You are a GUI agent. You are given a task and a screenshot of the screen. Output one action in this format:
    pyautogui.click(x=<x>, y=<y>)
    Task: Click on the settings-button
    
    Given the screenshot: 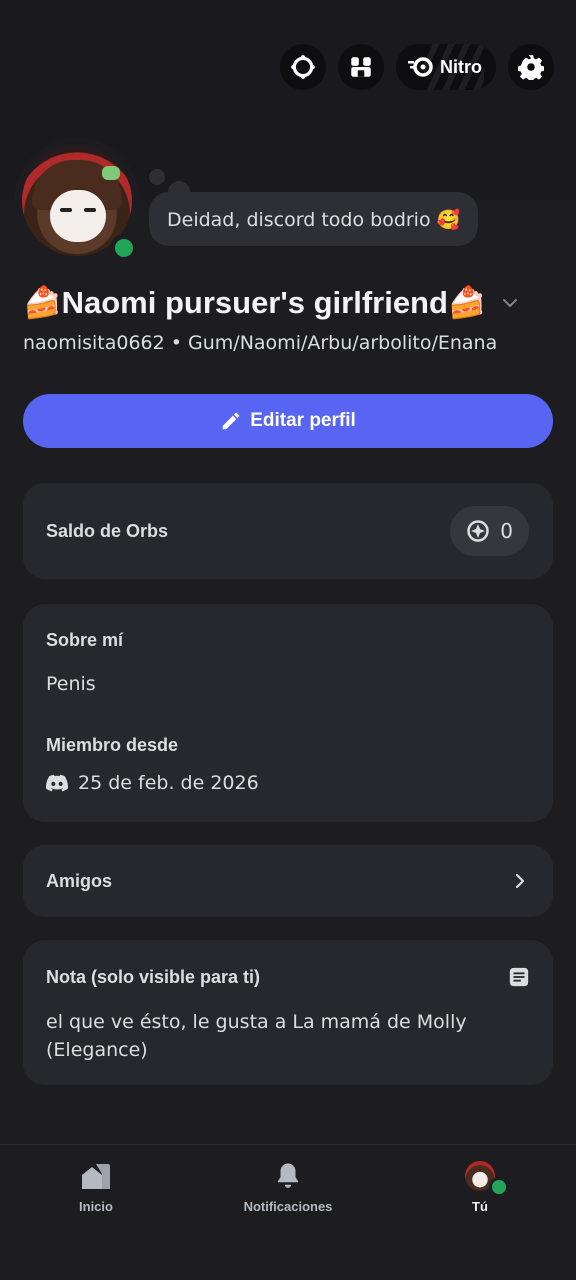 What is the action you would take?
    pyautogui.click(x=531, y=67)
    